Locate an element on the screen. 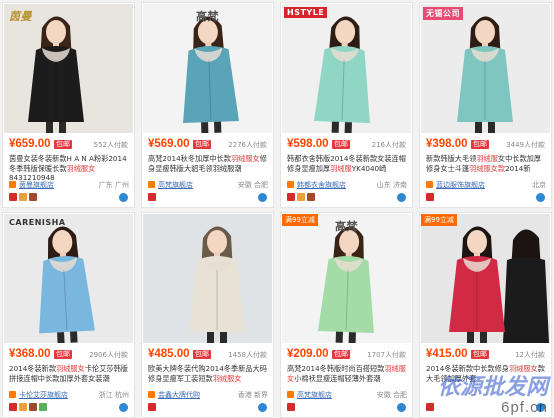 This screenshot has height=418, width=554. product-image: 高梵 is located at coordinates (207, 68).